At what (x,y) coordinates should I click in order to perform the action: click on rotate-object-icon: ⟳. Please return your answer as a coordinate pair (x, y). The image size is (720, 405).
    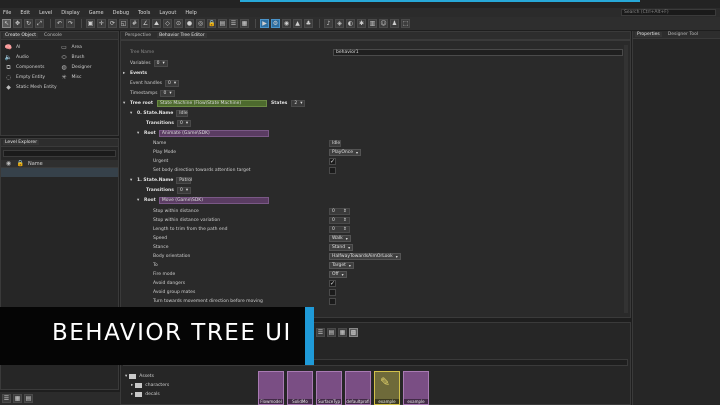
    Looking at the image, I should click on (112, 23).